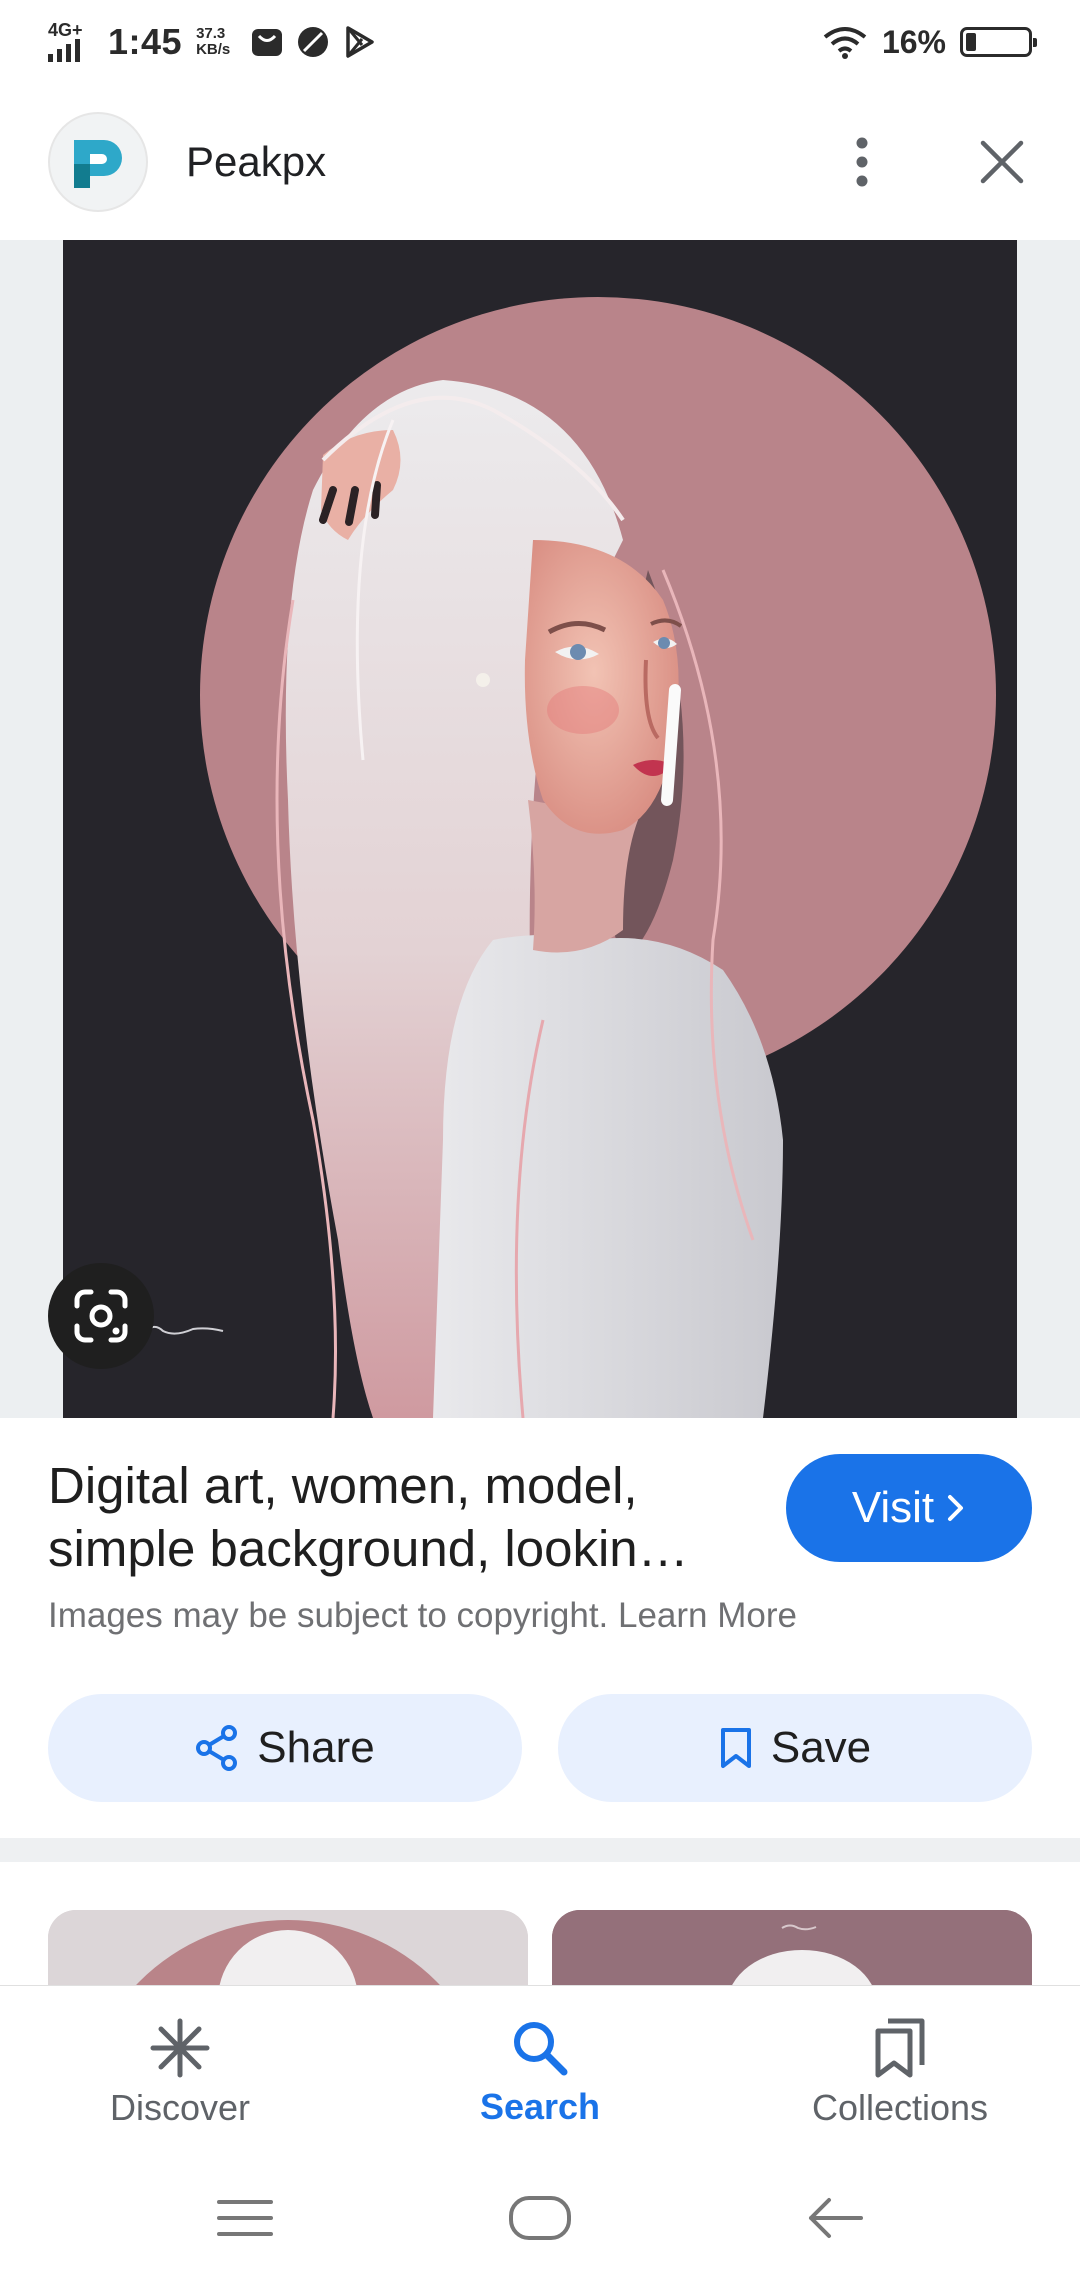  Describe the element at coordinates (256, 162) in the screenshot. I see `site-name: Peakpx` at that location.